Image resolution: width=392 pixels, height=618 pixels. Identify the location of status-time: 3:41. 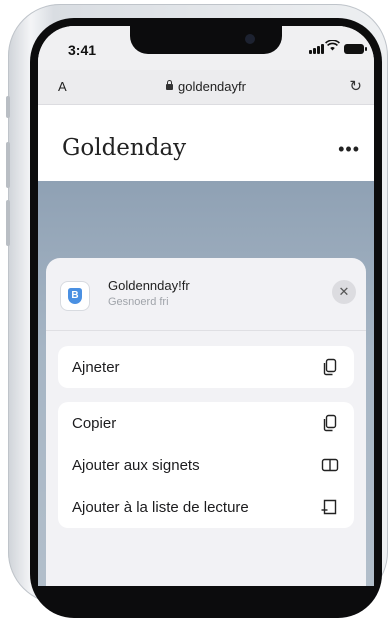
(82, 50).